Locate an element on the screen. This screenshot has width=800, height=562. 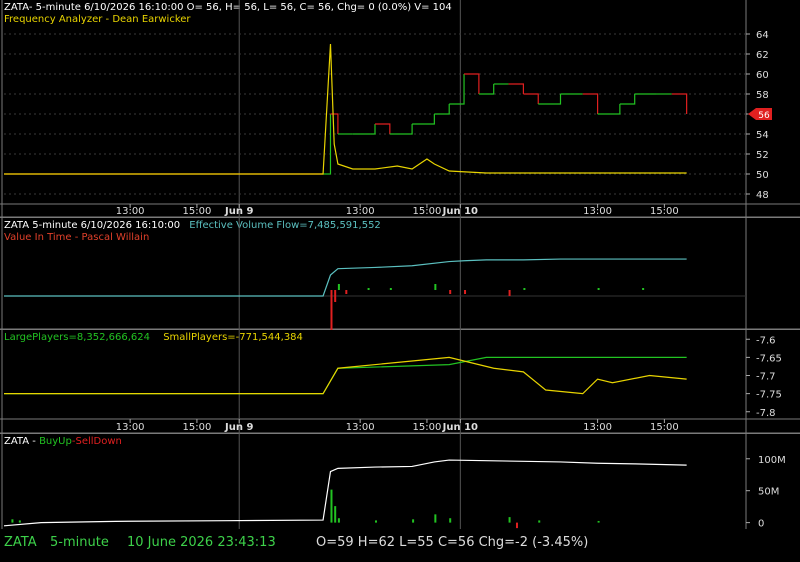
large-players-line is located at coordinates (345, 375).